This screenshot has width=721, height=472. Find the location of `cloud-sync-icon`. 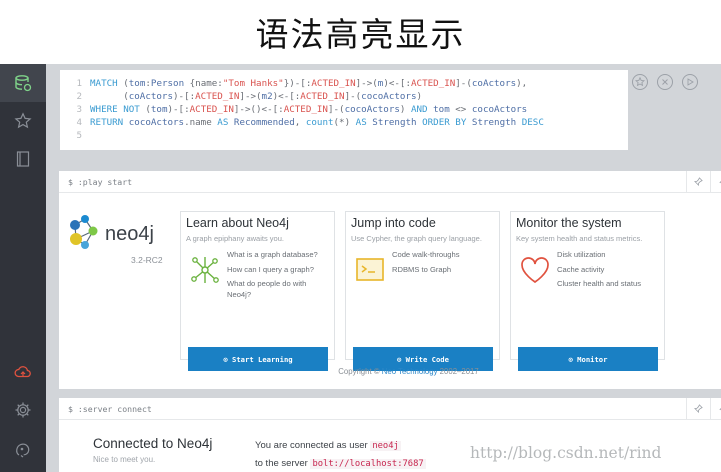

cloud-sync-icon is located at coordinates (22, 372).